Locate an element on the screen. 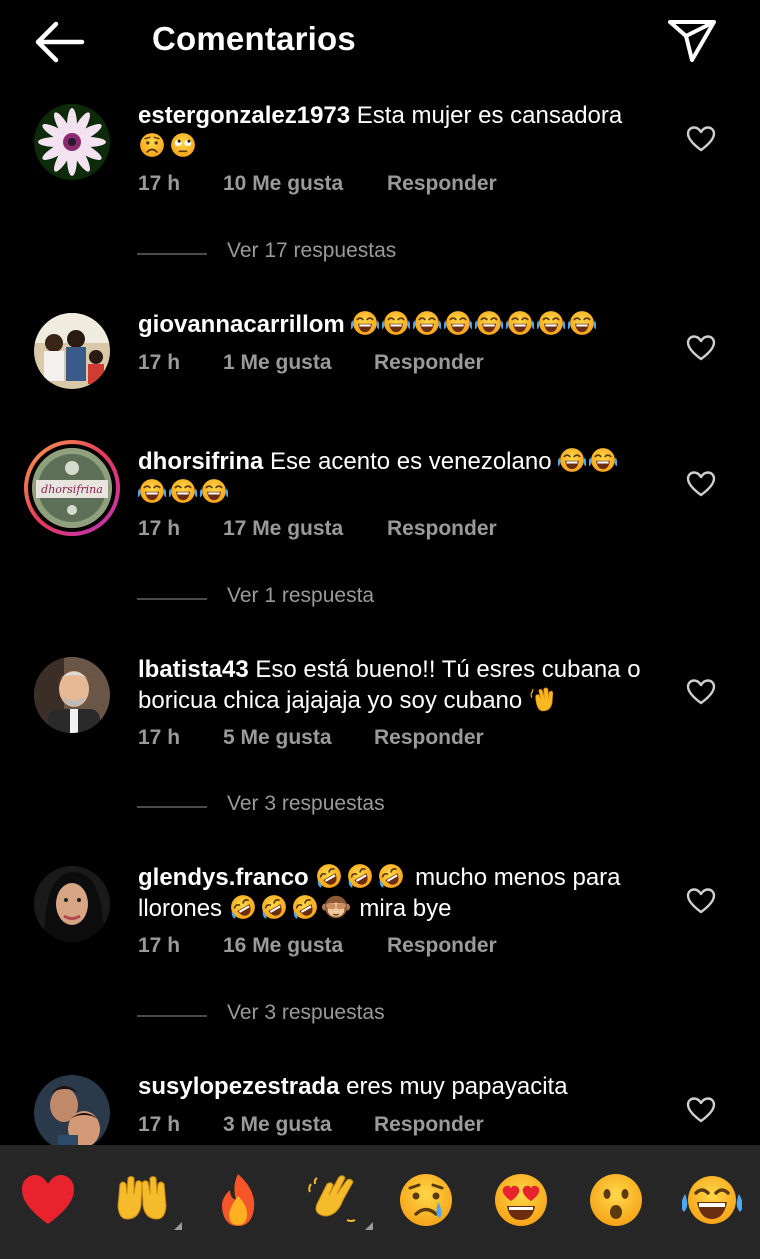 The image size is (760, 1259). crying-face-icon is located at coordinates (426, 1200).